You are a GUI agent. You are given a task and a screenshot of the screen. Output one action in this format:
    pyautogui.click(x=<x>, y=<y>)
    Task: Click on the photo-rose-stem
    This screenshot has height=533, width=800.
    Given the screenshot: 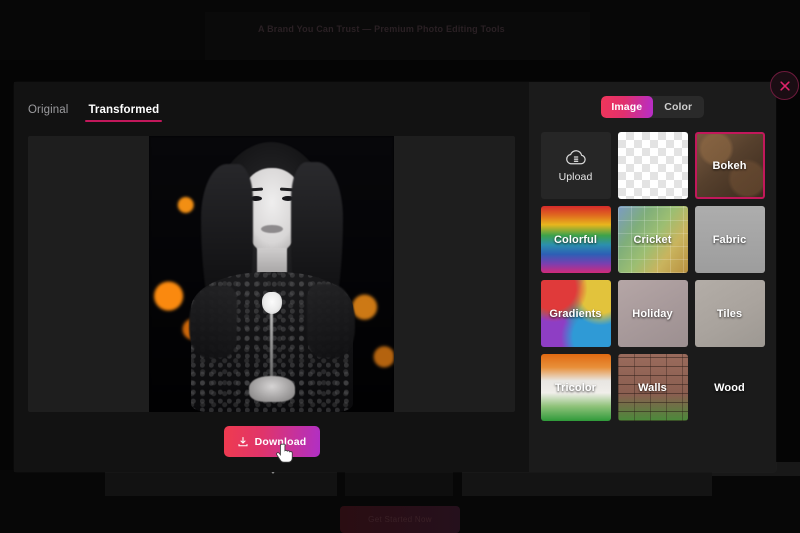 What is the action you would take?
    pyautogui.click(x=271, y=349)
    